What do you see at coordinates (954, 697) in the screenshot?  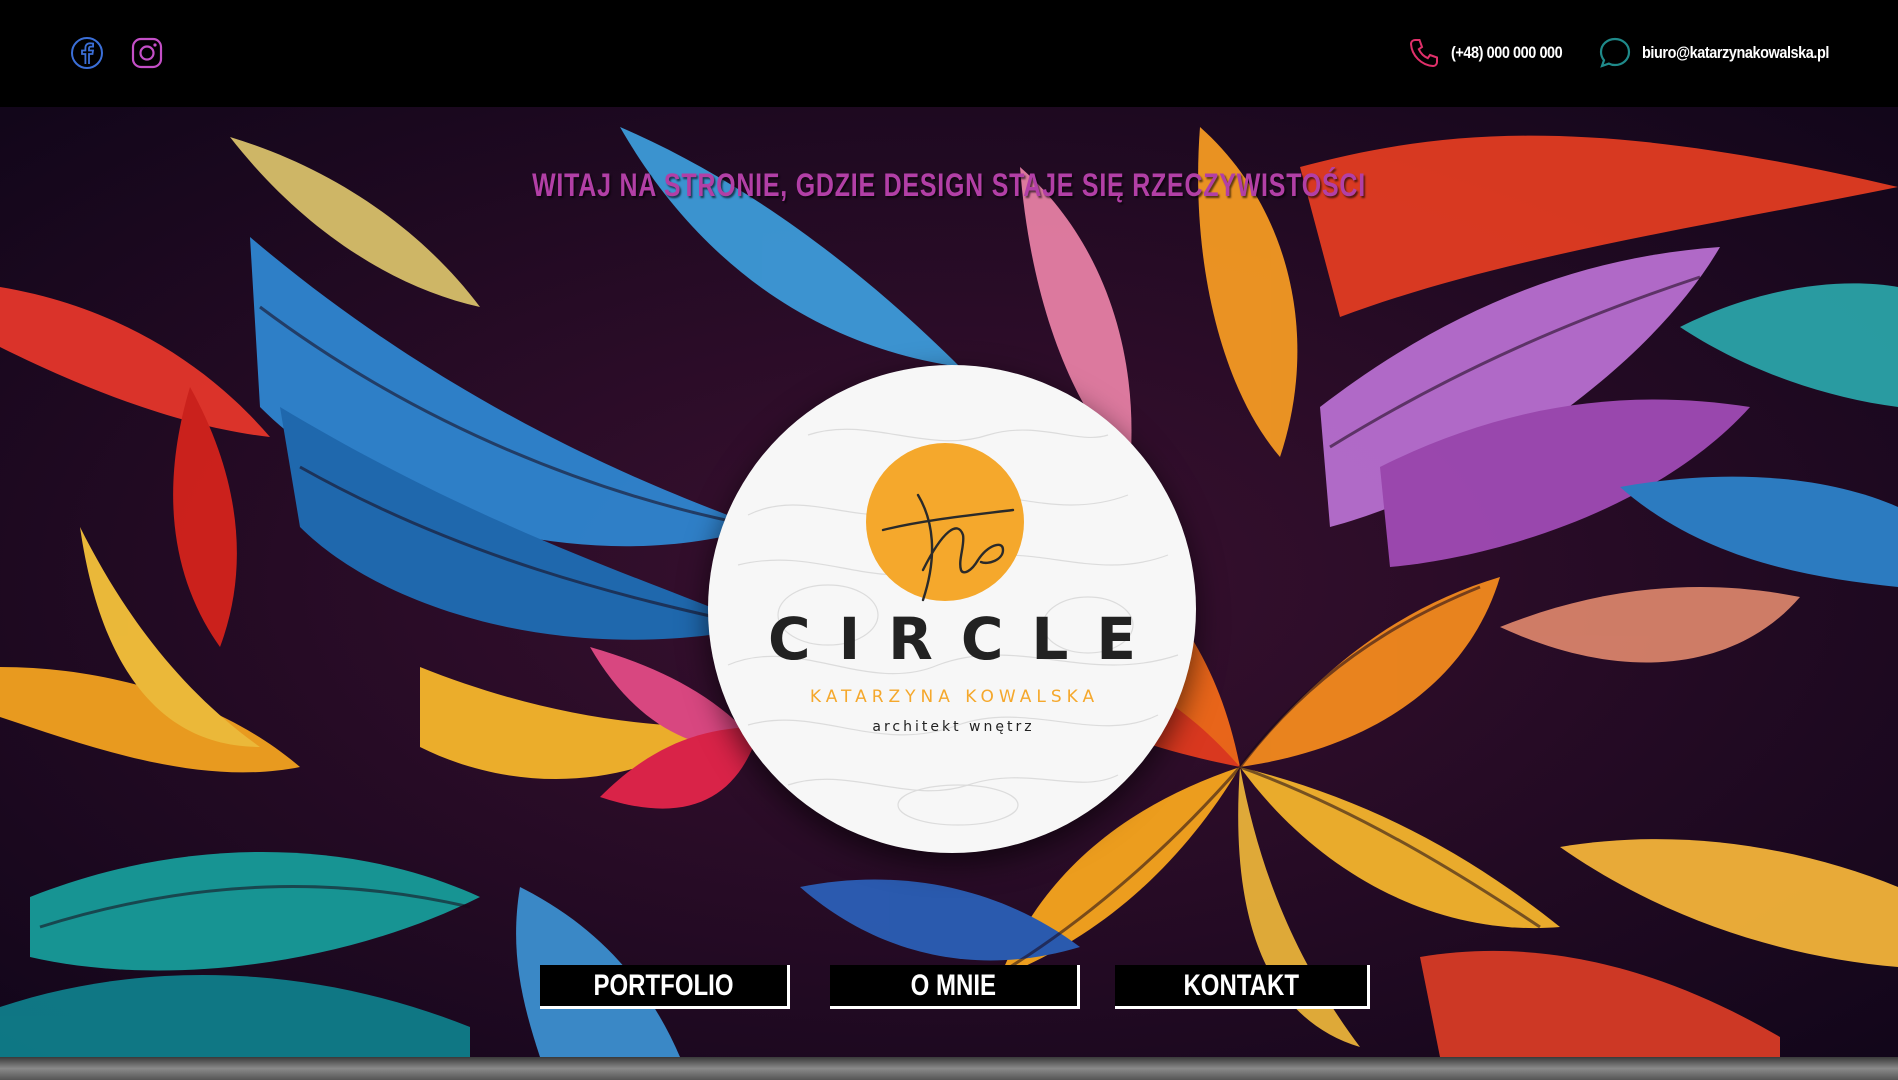 I see `logo-name: KATARZYNA KOWALSKA` at bounding box center [954, 697].